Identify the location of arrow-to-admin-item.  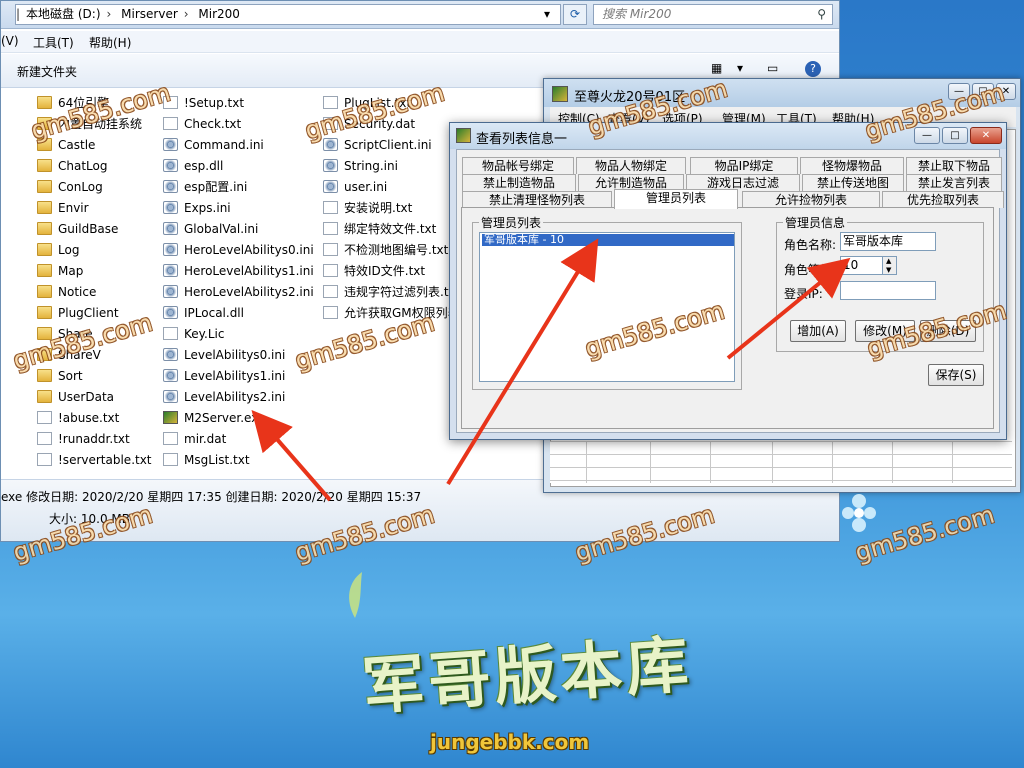
(522, 362).